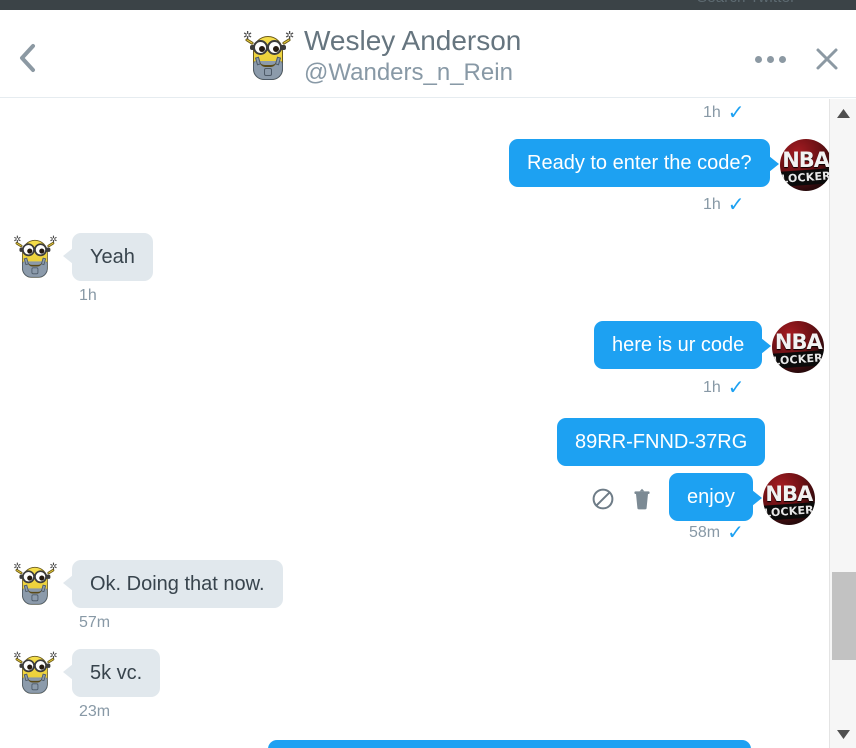 The height and width of the screenshot is (748, 856). I want to click on scroll-up-button, so click(843, 113).